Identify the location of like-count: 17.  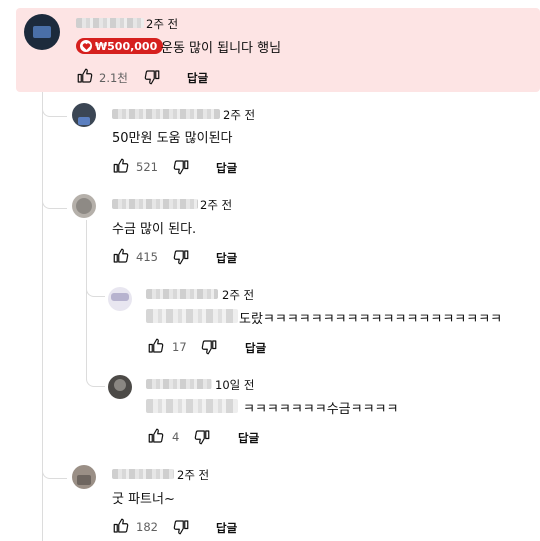
(179, 347).